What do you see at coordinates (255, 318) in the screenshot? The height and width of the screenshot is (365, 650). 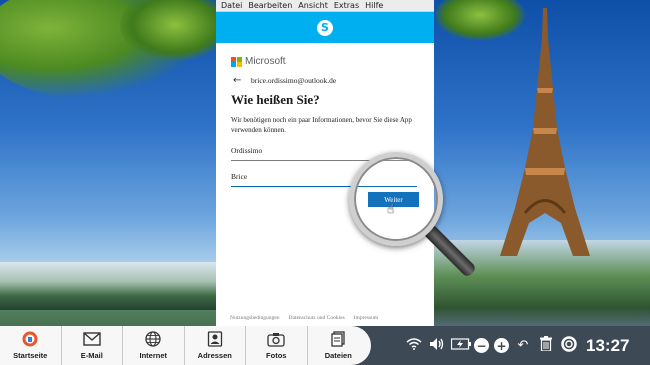 I see `terms-link: Nutzungsbedingungen` at bounding box center [255, 318].